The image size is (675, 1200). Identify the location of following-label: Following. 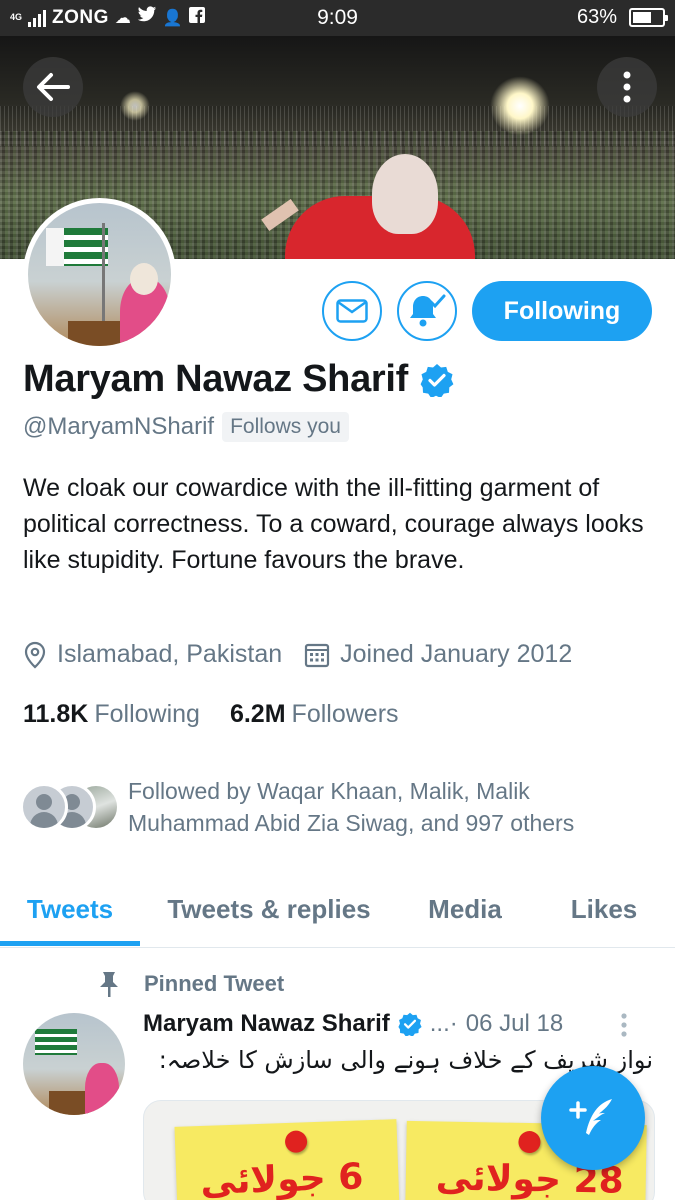
(147, 714).